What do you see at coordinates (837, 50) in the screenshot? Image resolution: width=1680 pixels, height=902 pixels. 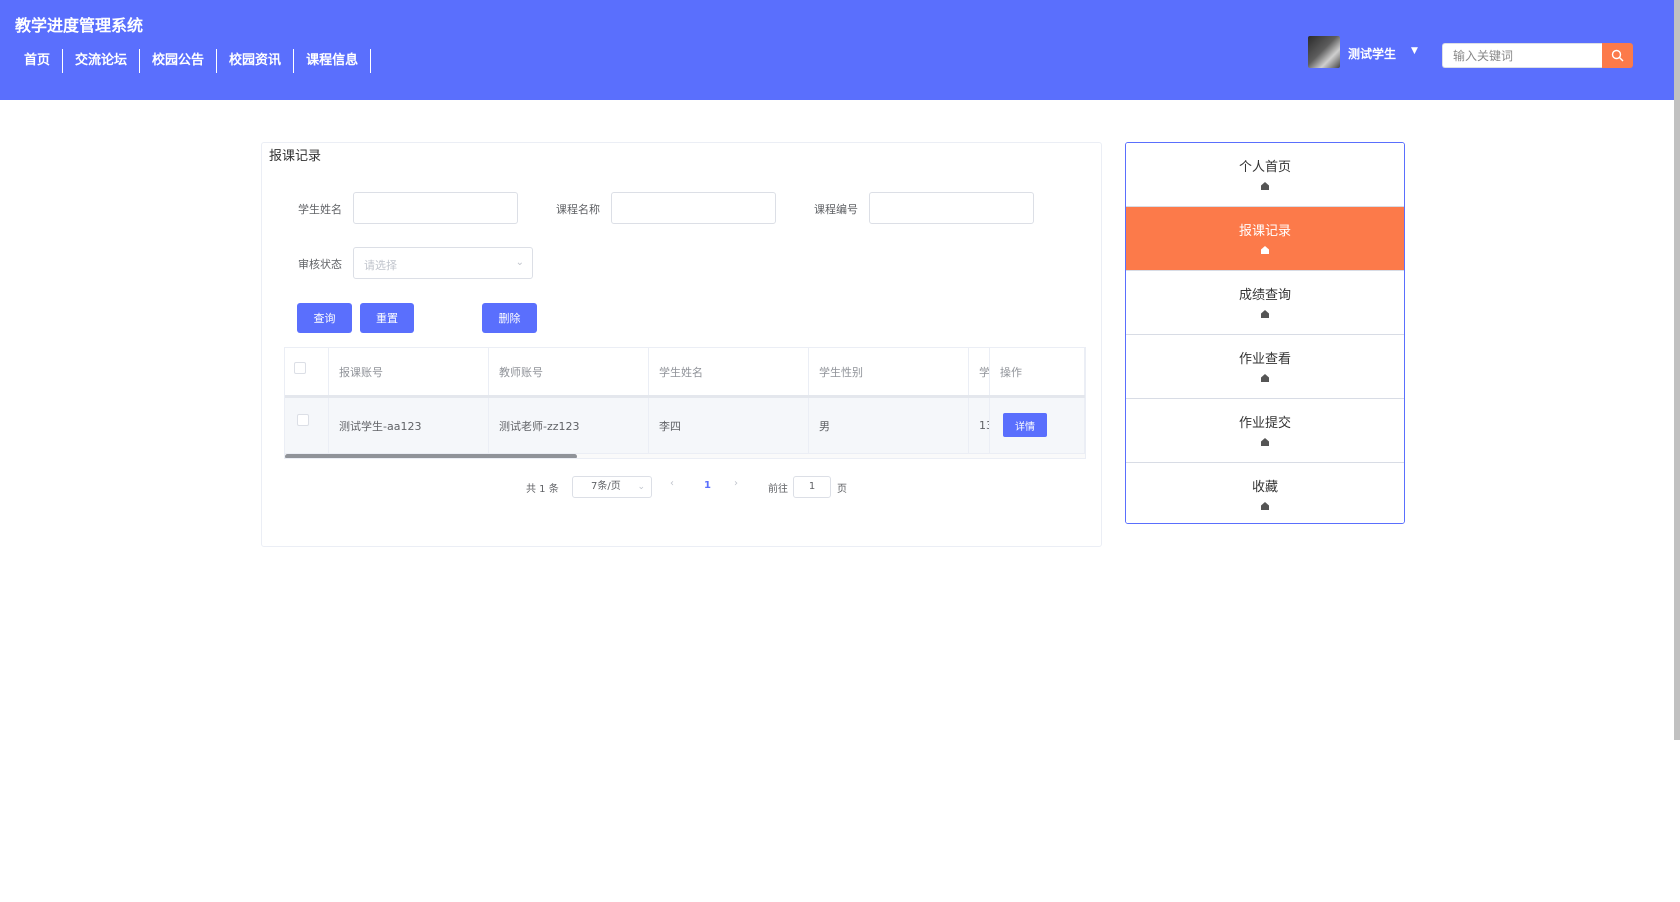 I see `top-header: 教学进度管理系统 首页 交流论坛 校园公告 校园资讯 课程信息 测试学生 ▼` at bounding box center [837, 50].